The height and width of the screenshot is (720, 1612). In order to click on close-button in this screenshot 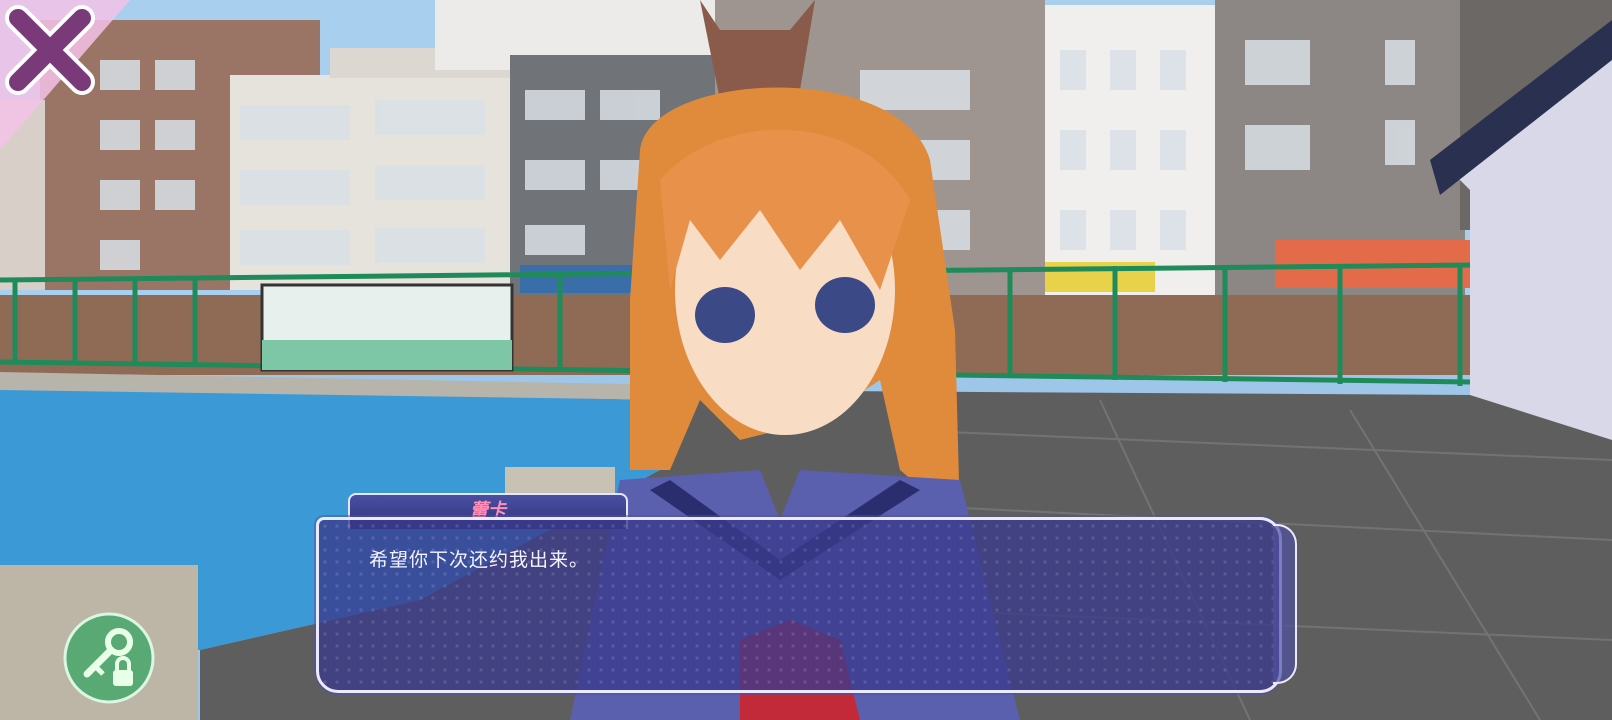, I will do `click(67, 80)`.